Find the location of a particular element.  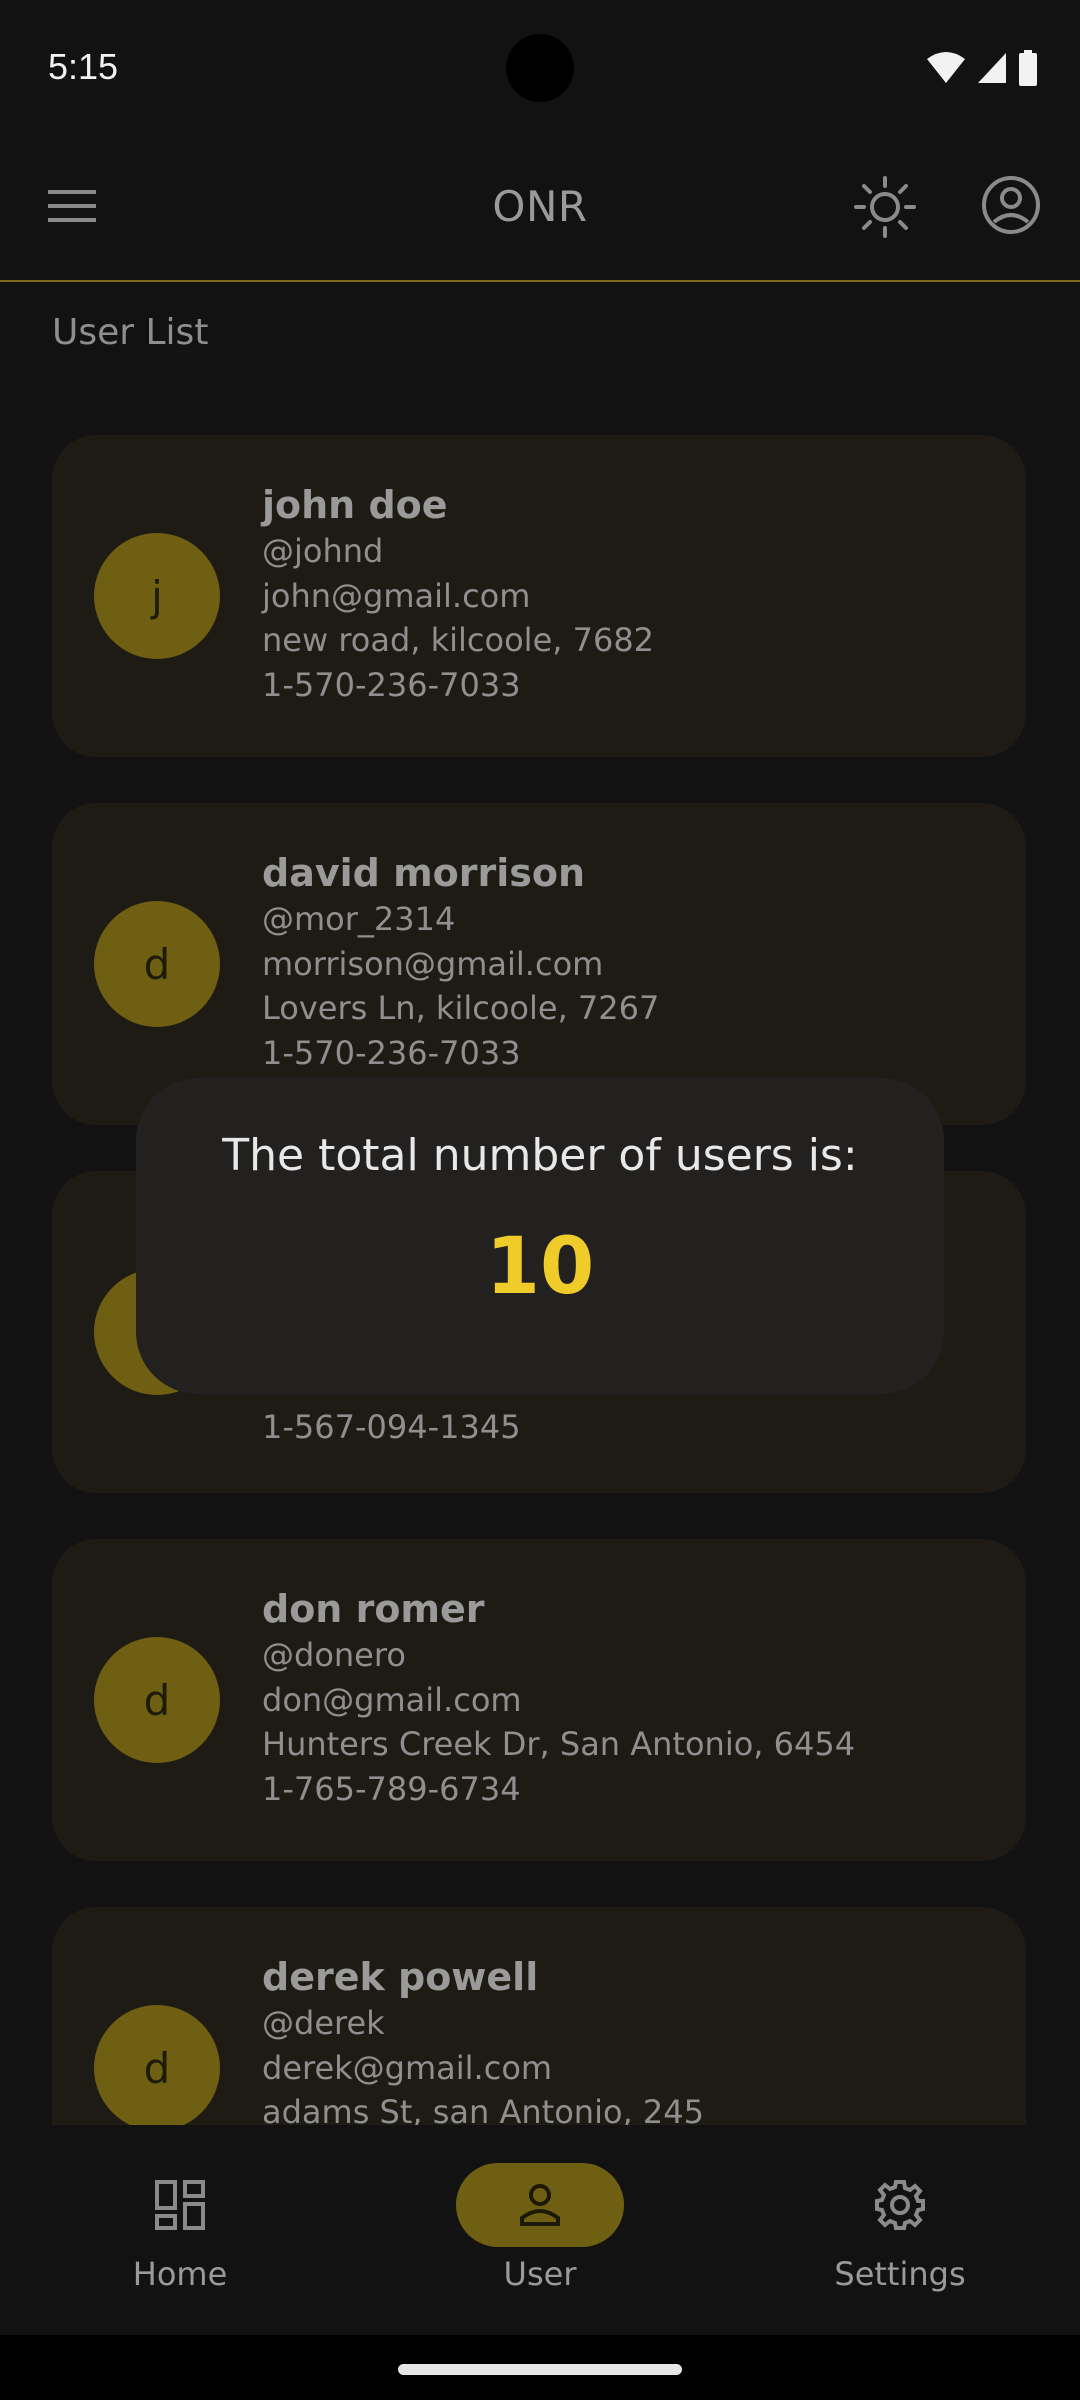

user-count-value: 10 is located at coordinates (540, 1267).